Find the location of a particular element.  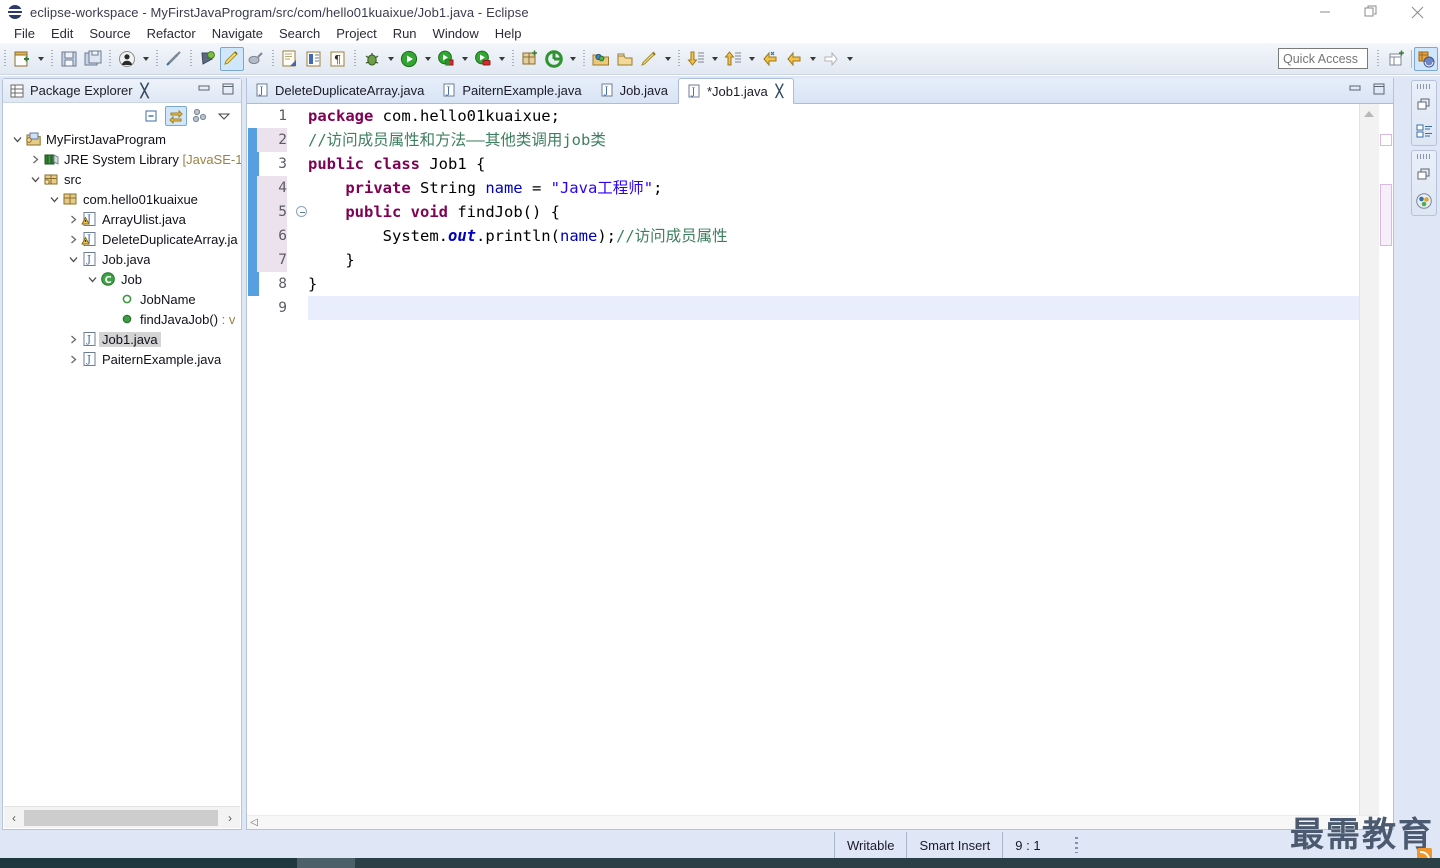

new-wizard-icon is located at coordinates (22, 59).